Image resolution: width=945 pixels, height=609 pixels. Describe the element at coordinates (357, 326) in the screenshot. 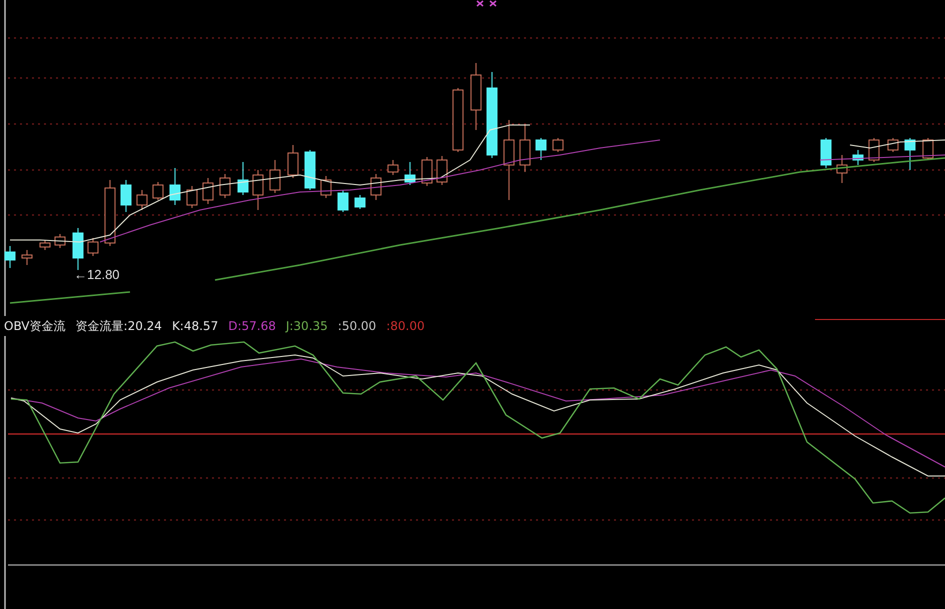

I see `indicator-legend-item: :50.00` at that location.